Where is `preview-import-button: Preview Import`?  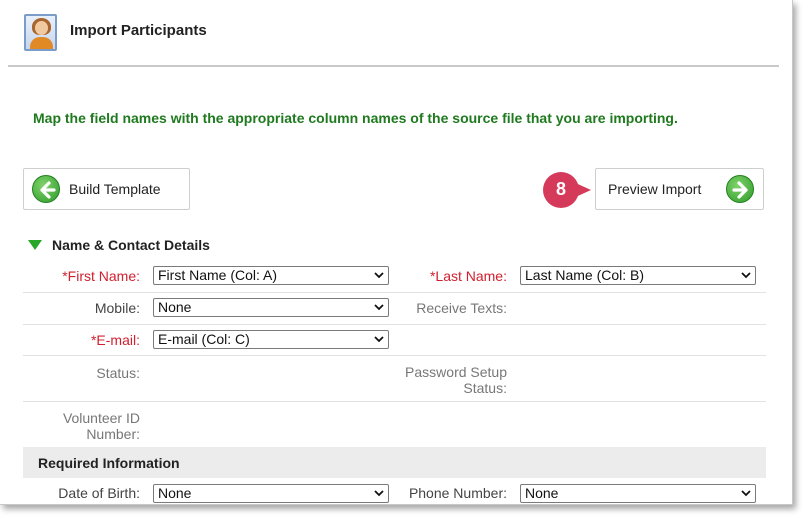
preview-import-button: Preview Import is located at coordinates (679, 189).